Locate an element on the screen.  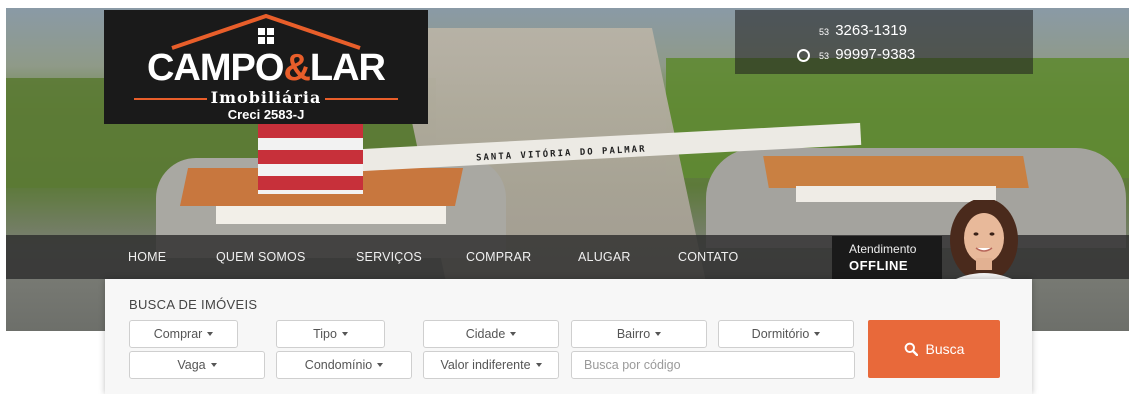
dropdown-condominio: Condomínio is located at coordinates (344, 365).